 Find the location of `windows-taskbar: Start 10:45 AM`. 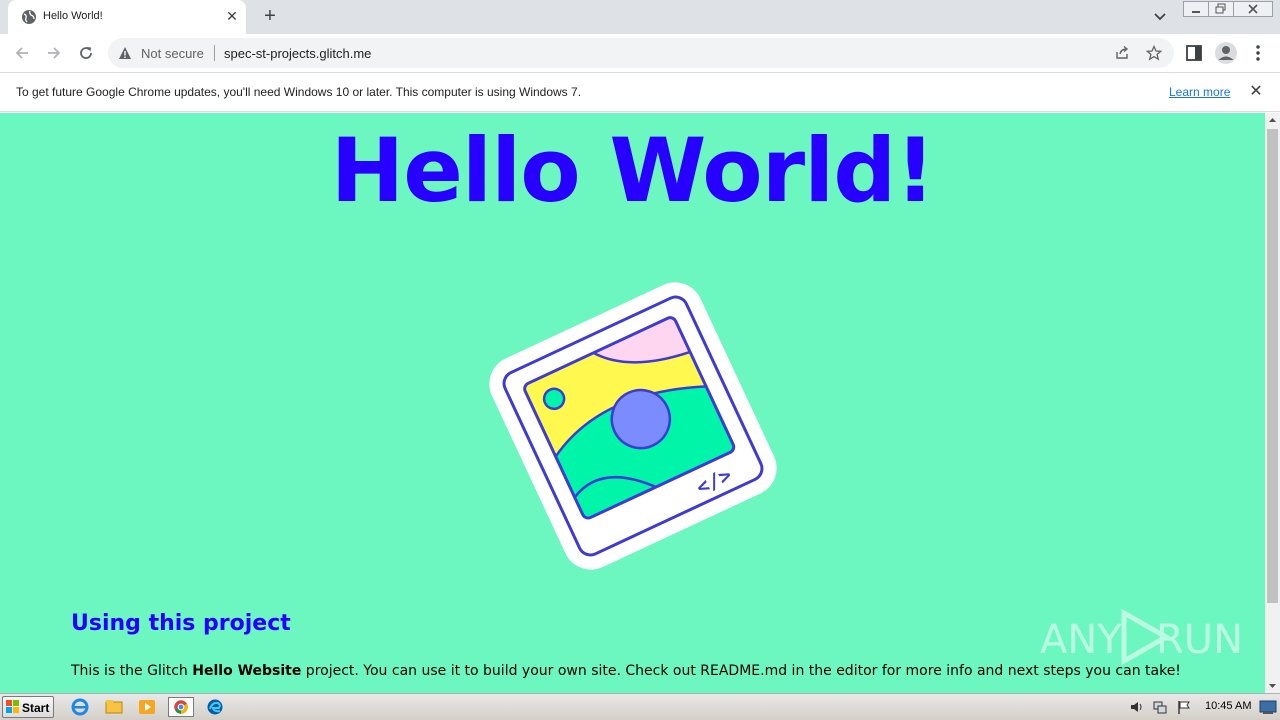

windows-taskbar: Start 10:45 AM is located at coordinates (640, 706).